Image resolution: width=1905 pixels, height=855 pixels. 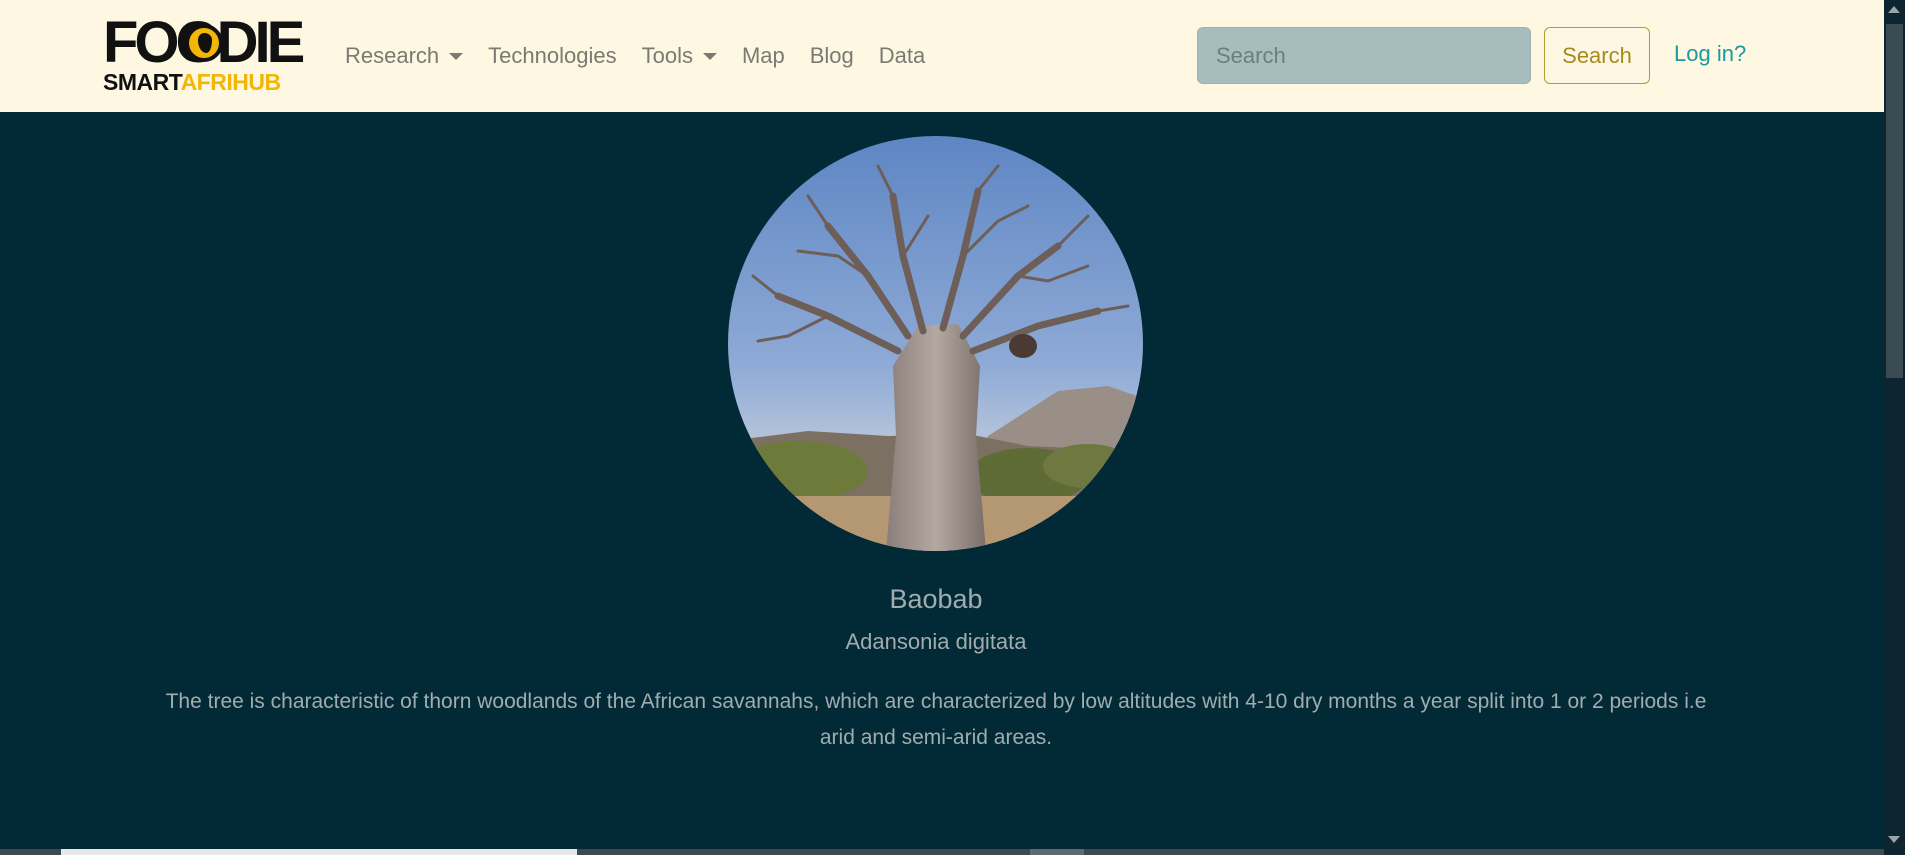 What do you see at coordinates (1364, 55) in the screenshot?
I see `search-input` at bounding box center [1364, 55].